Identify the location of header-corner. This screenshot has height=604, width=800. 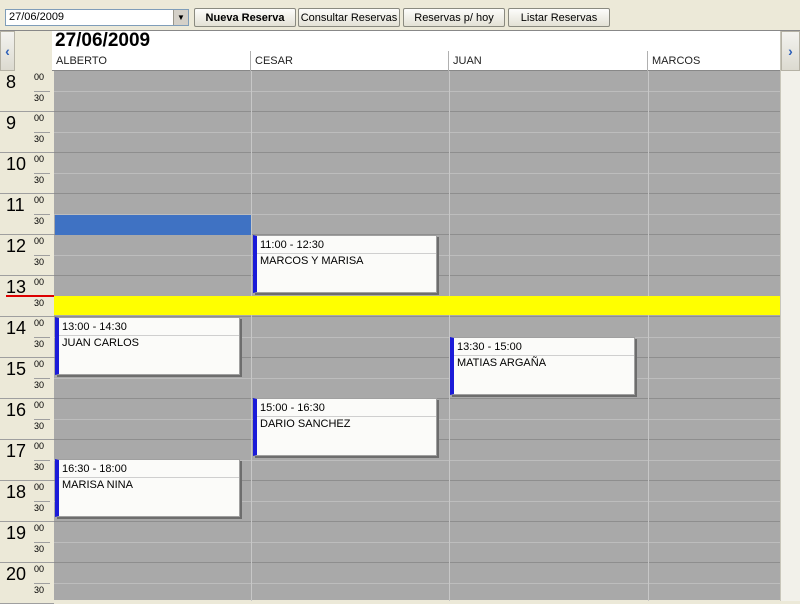
(33, 51).